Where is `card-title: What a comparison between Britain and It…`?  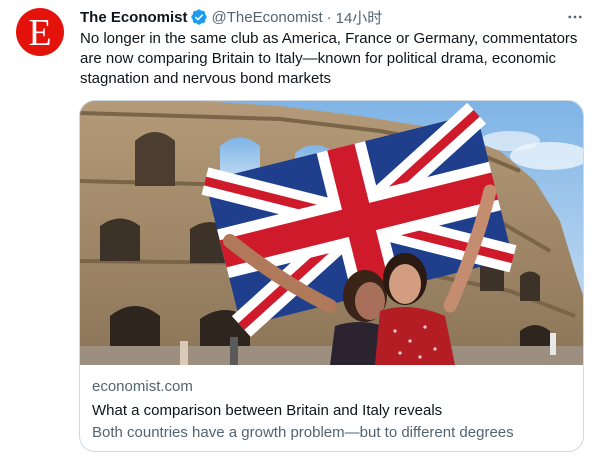
card-title: What a comparison between Britain and It… is located at coordinates (332, 411).